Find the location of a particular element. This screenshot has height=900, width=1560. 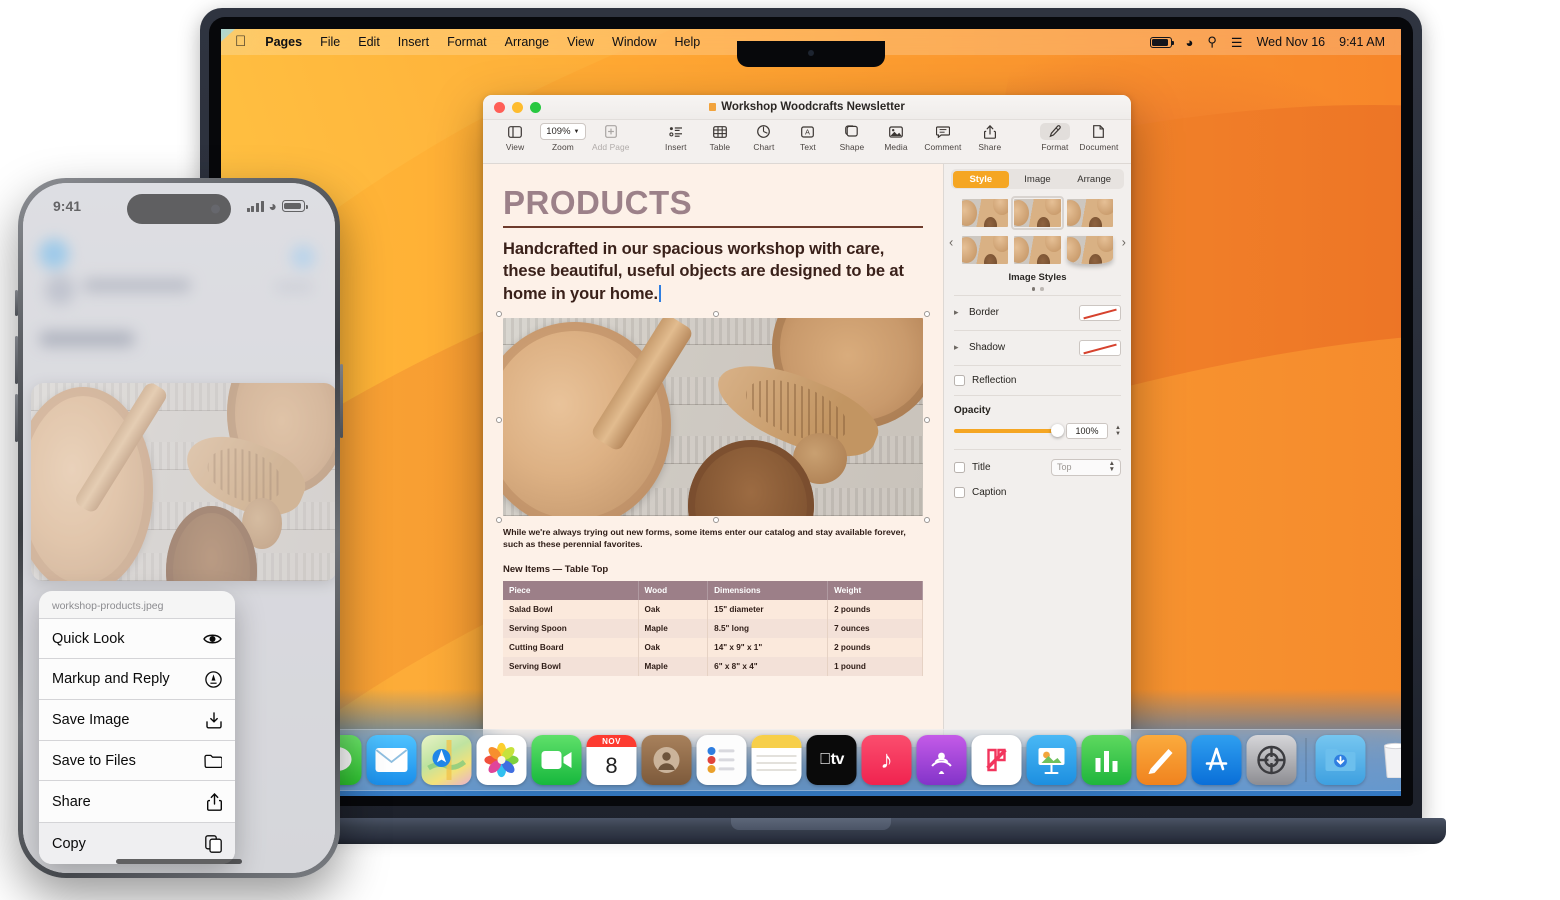

pages-icon is located at coordinates (1161, 760).